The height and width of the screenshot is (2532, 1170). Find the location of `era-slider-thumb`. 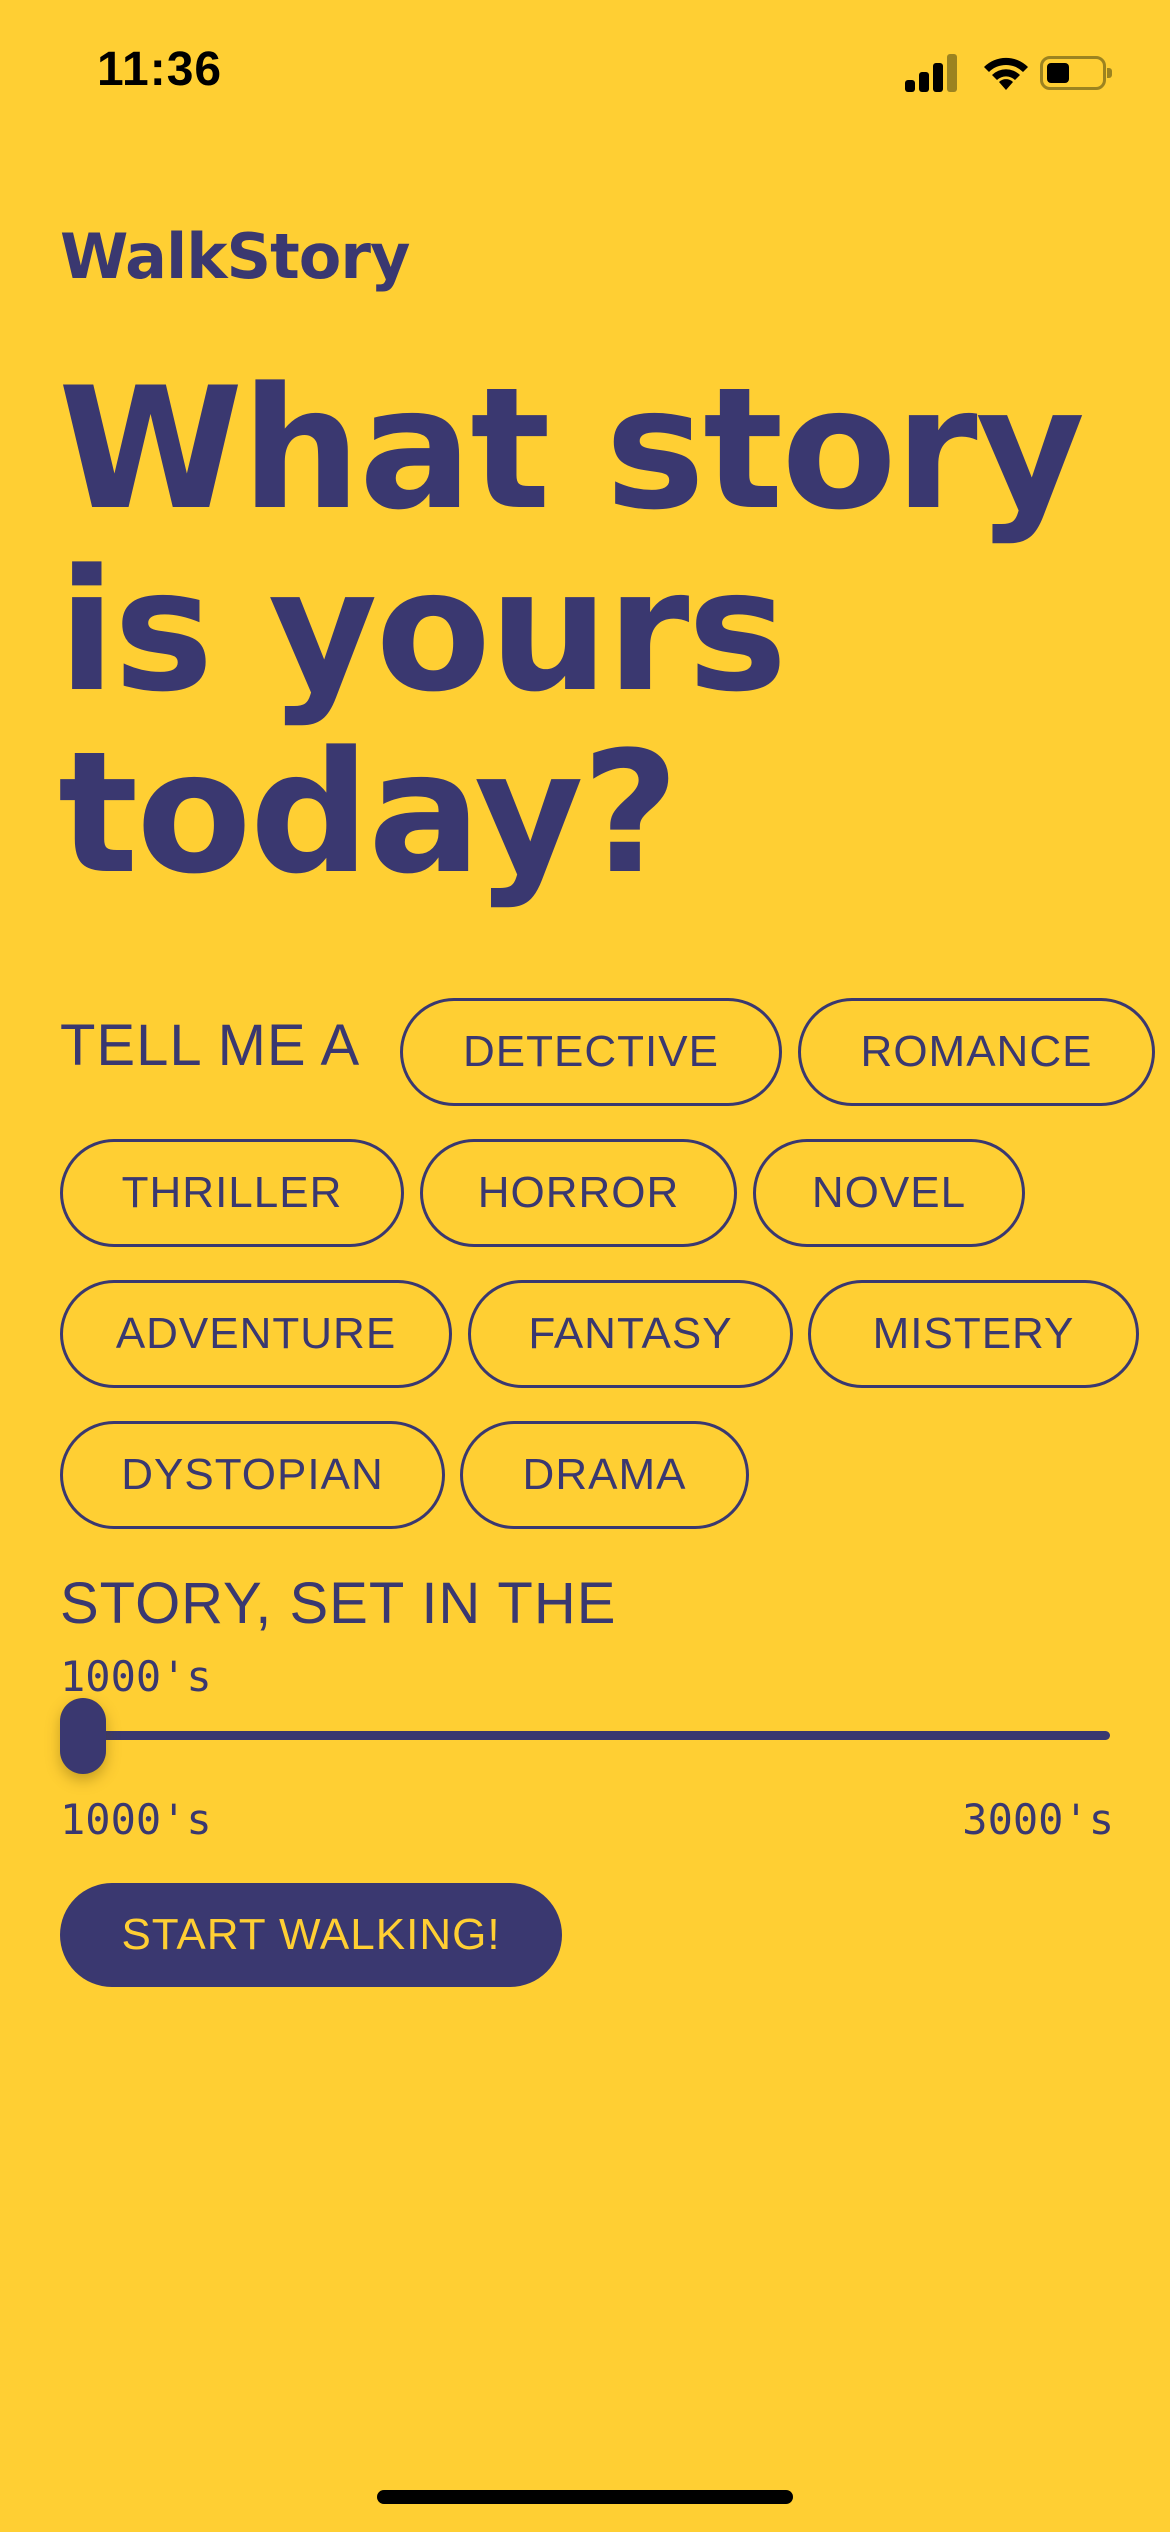

era-slider-thumb is located at coordinates (83, 1736).